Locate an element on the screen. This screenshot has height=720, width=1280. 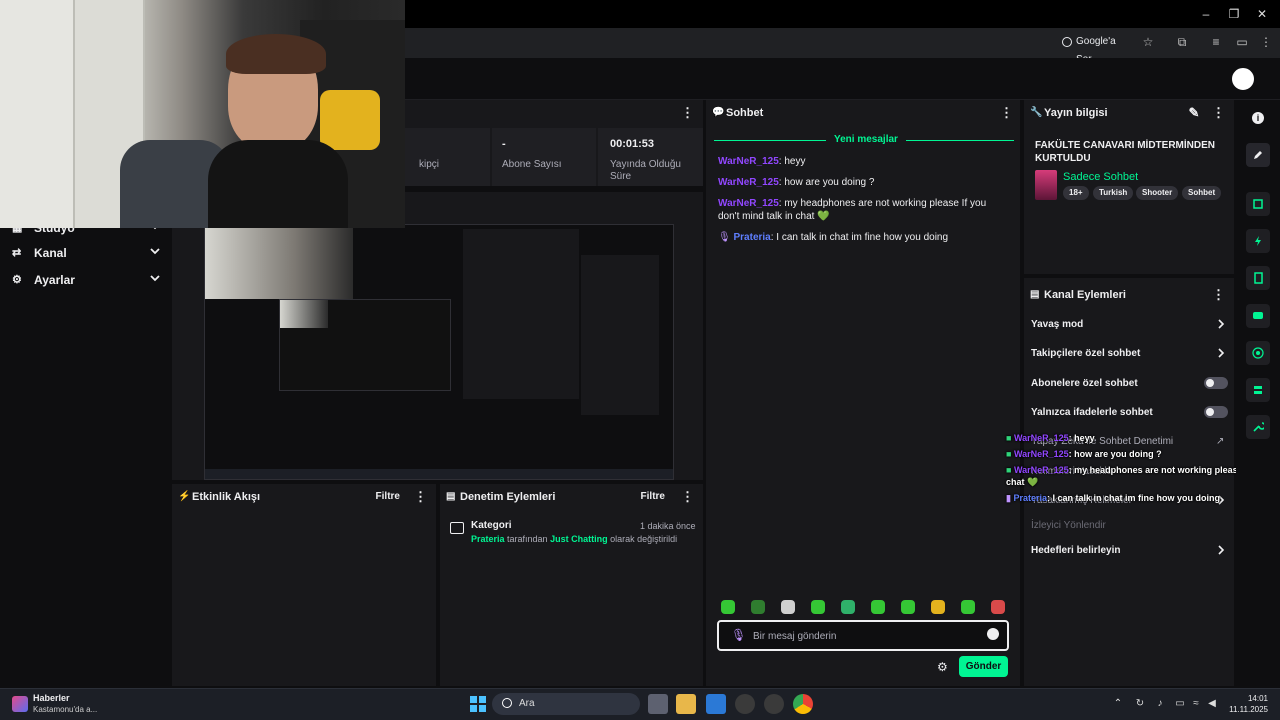
goals-row: Hedefleri belirleyin is located at coordinates (1075, 550).